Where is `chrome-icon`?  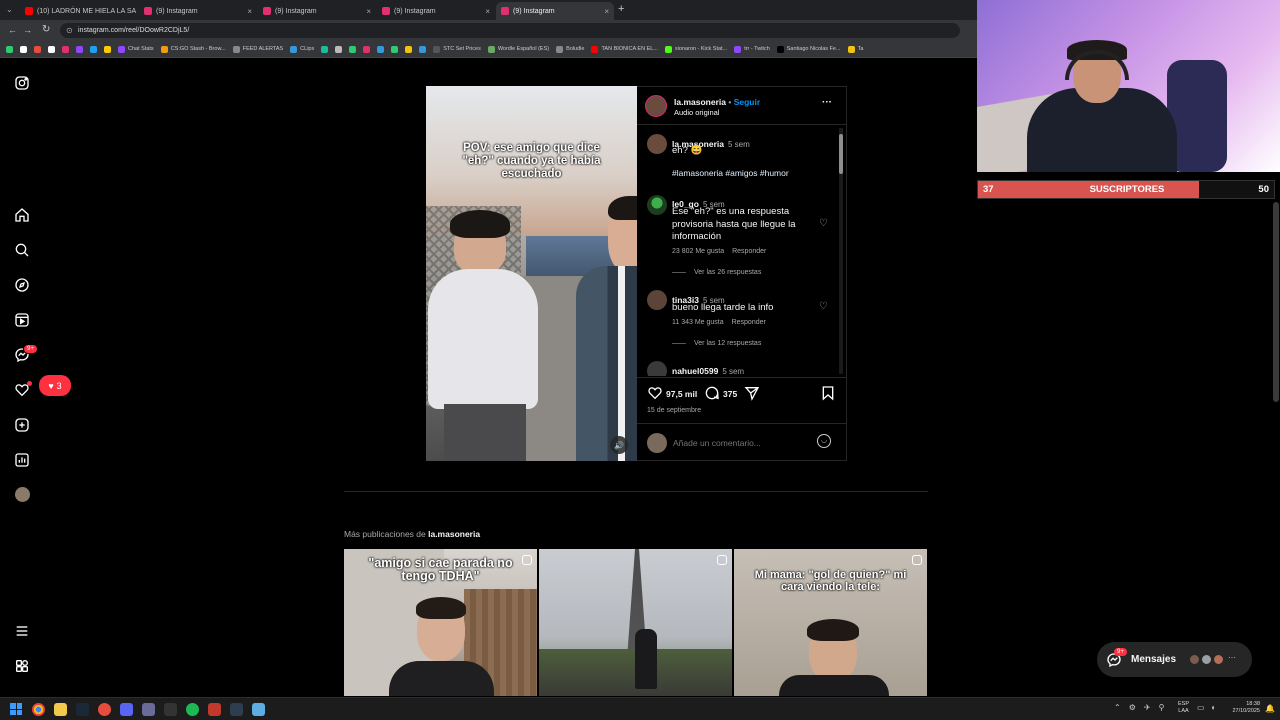 chrome-icon is located at coordinates (38, 709).